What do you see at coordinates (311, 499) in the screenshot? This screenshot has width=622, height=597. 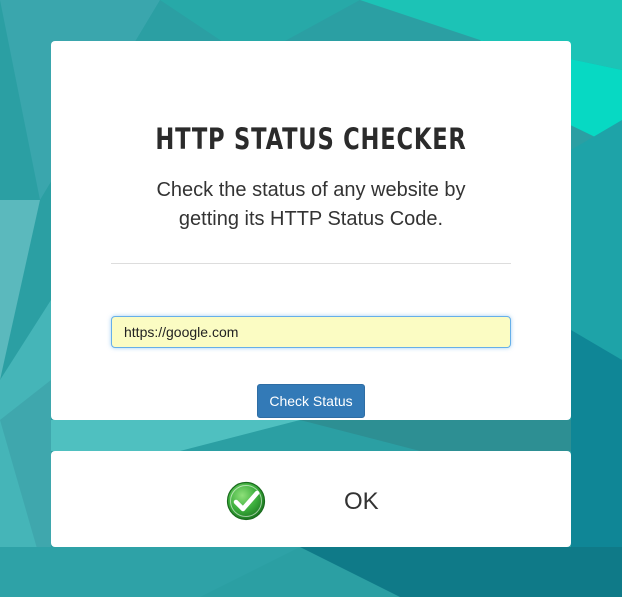 I see `result-card: OK` at bounding box center [311, 499].